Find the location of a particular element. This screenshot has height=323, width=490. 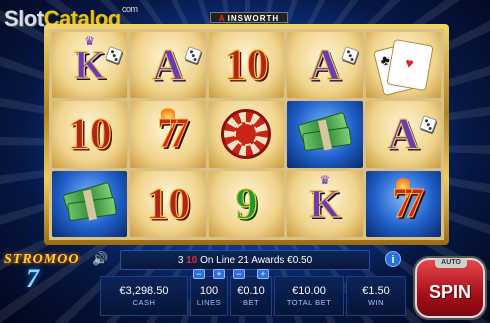

stat-value: €1.50 is located at coordinates (376, 291).